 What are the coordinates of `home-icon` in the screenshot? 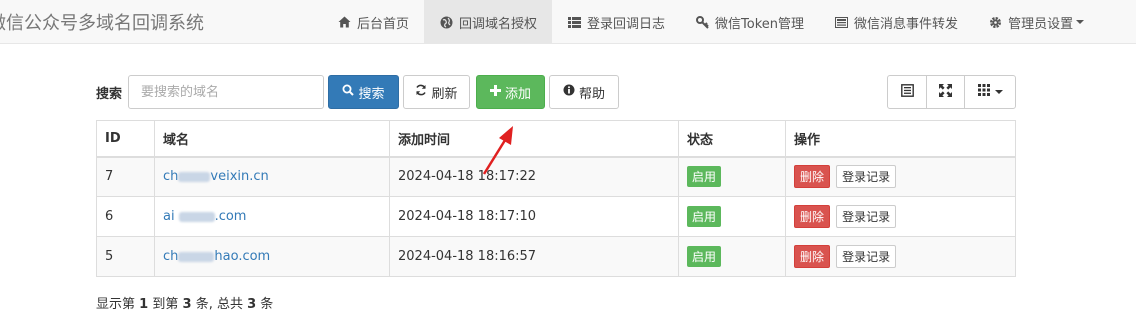 It's located at (344, 22).